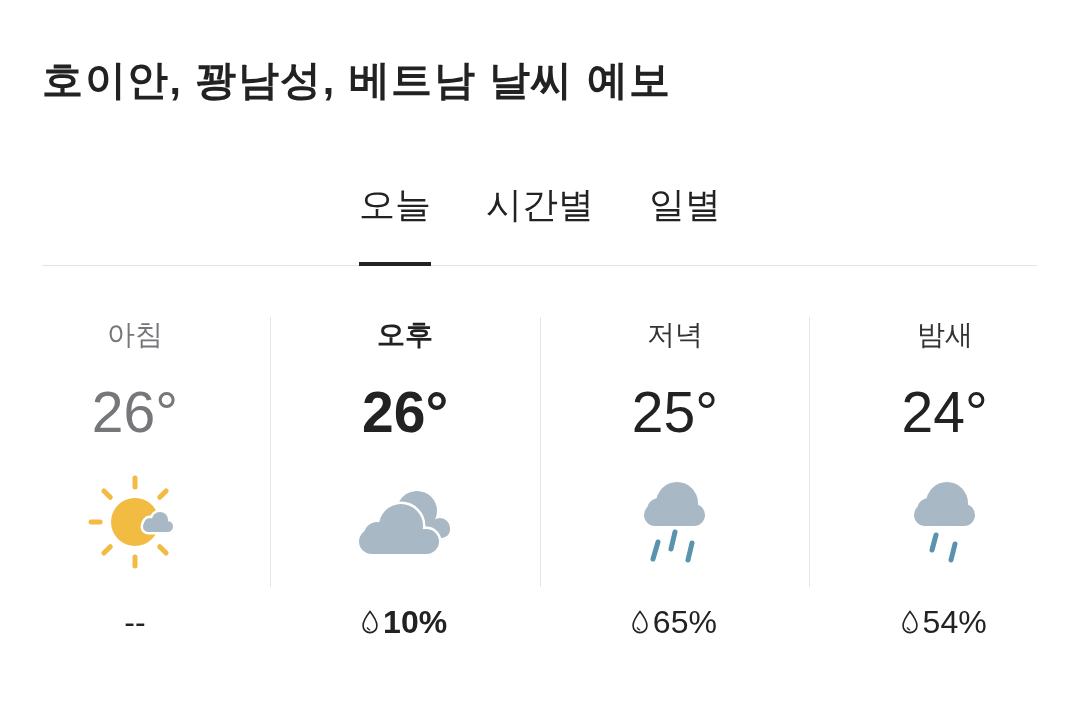 This screenshot has width=1079, height=712. What do you see at coordinates (944, 412) in the screenshot?
I see `temperature: 24°` at bounding box center [944, 412].